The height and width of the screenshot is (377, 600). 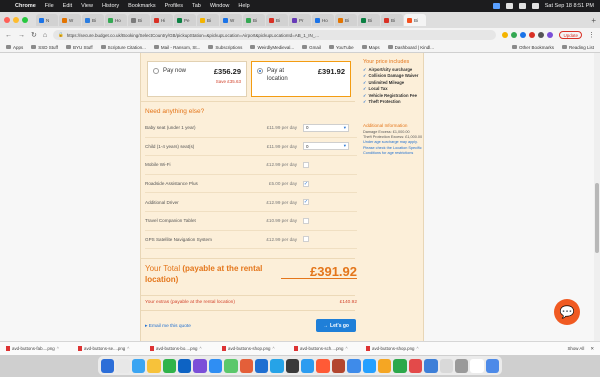 What do you see at coordinates (300, 20) in the screenshot?
I see `tab: Pr` at bounding box center [300, 20].